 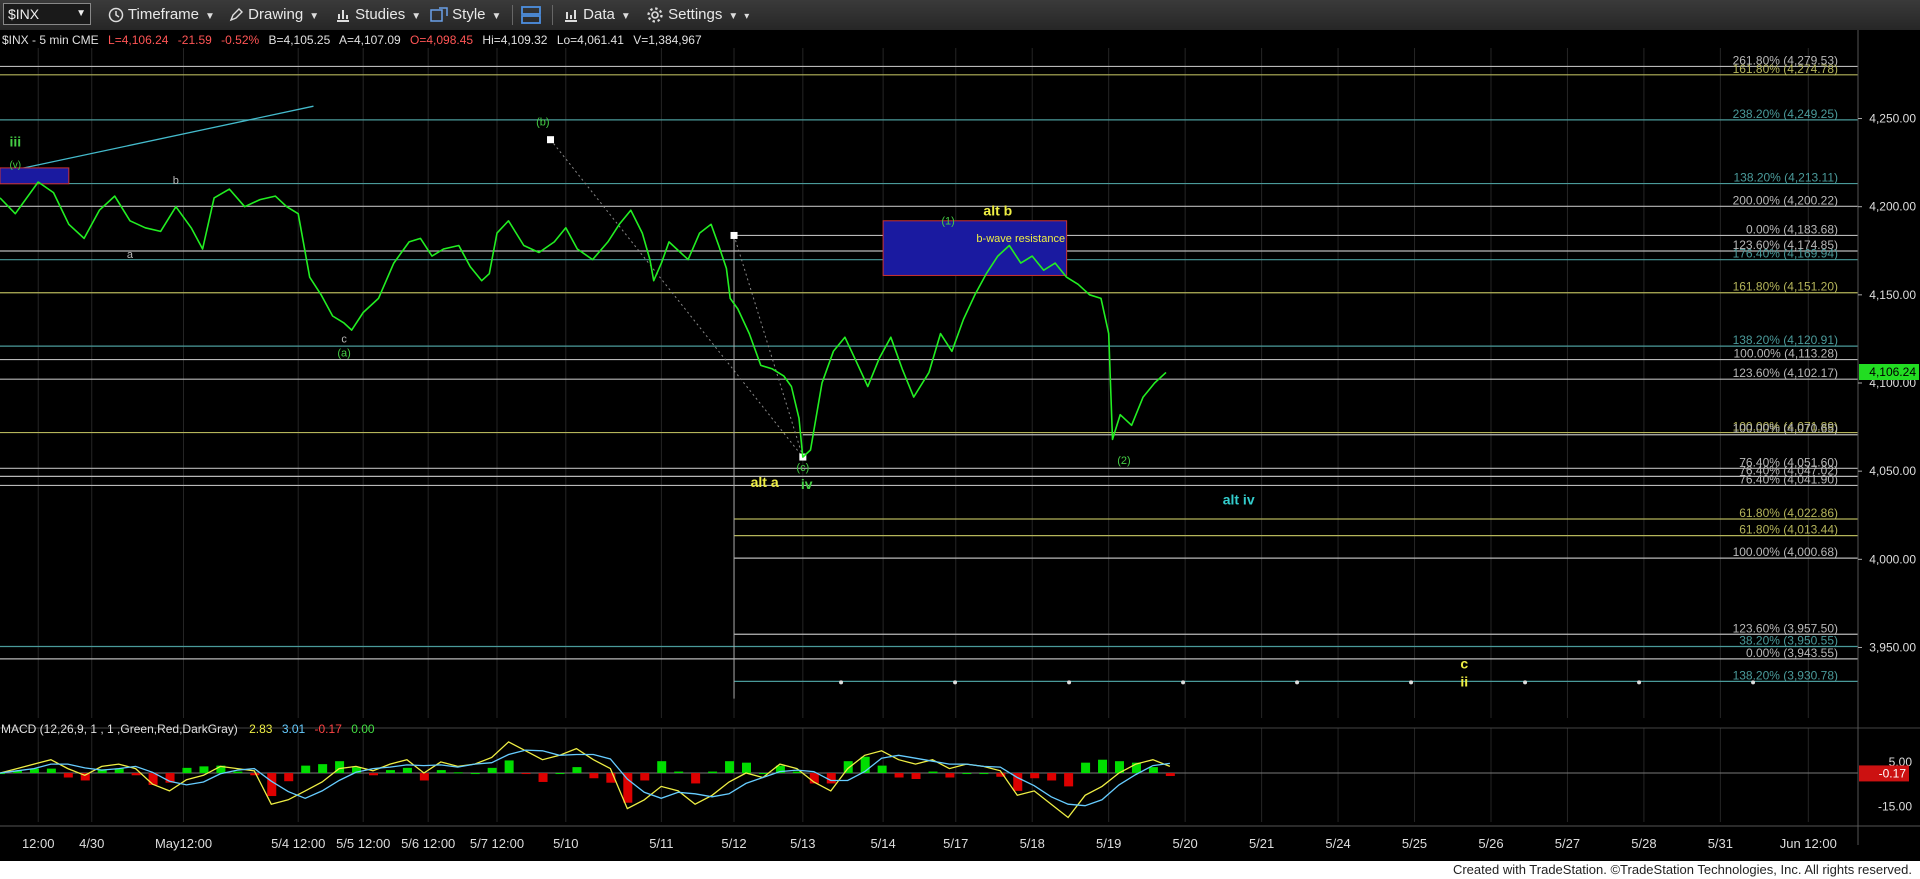 I want to click on fib-level-label: 138.20% (3,930.78), so click(x=1785, y=675).